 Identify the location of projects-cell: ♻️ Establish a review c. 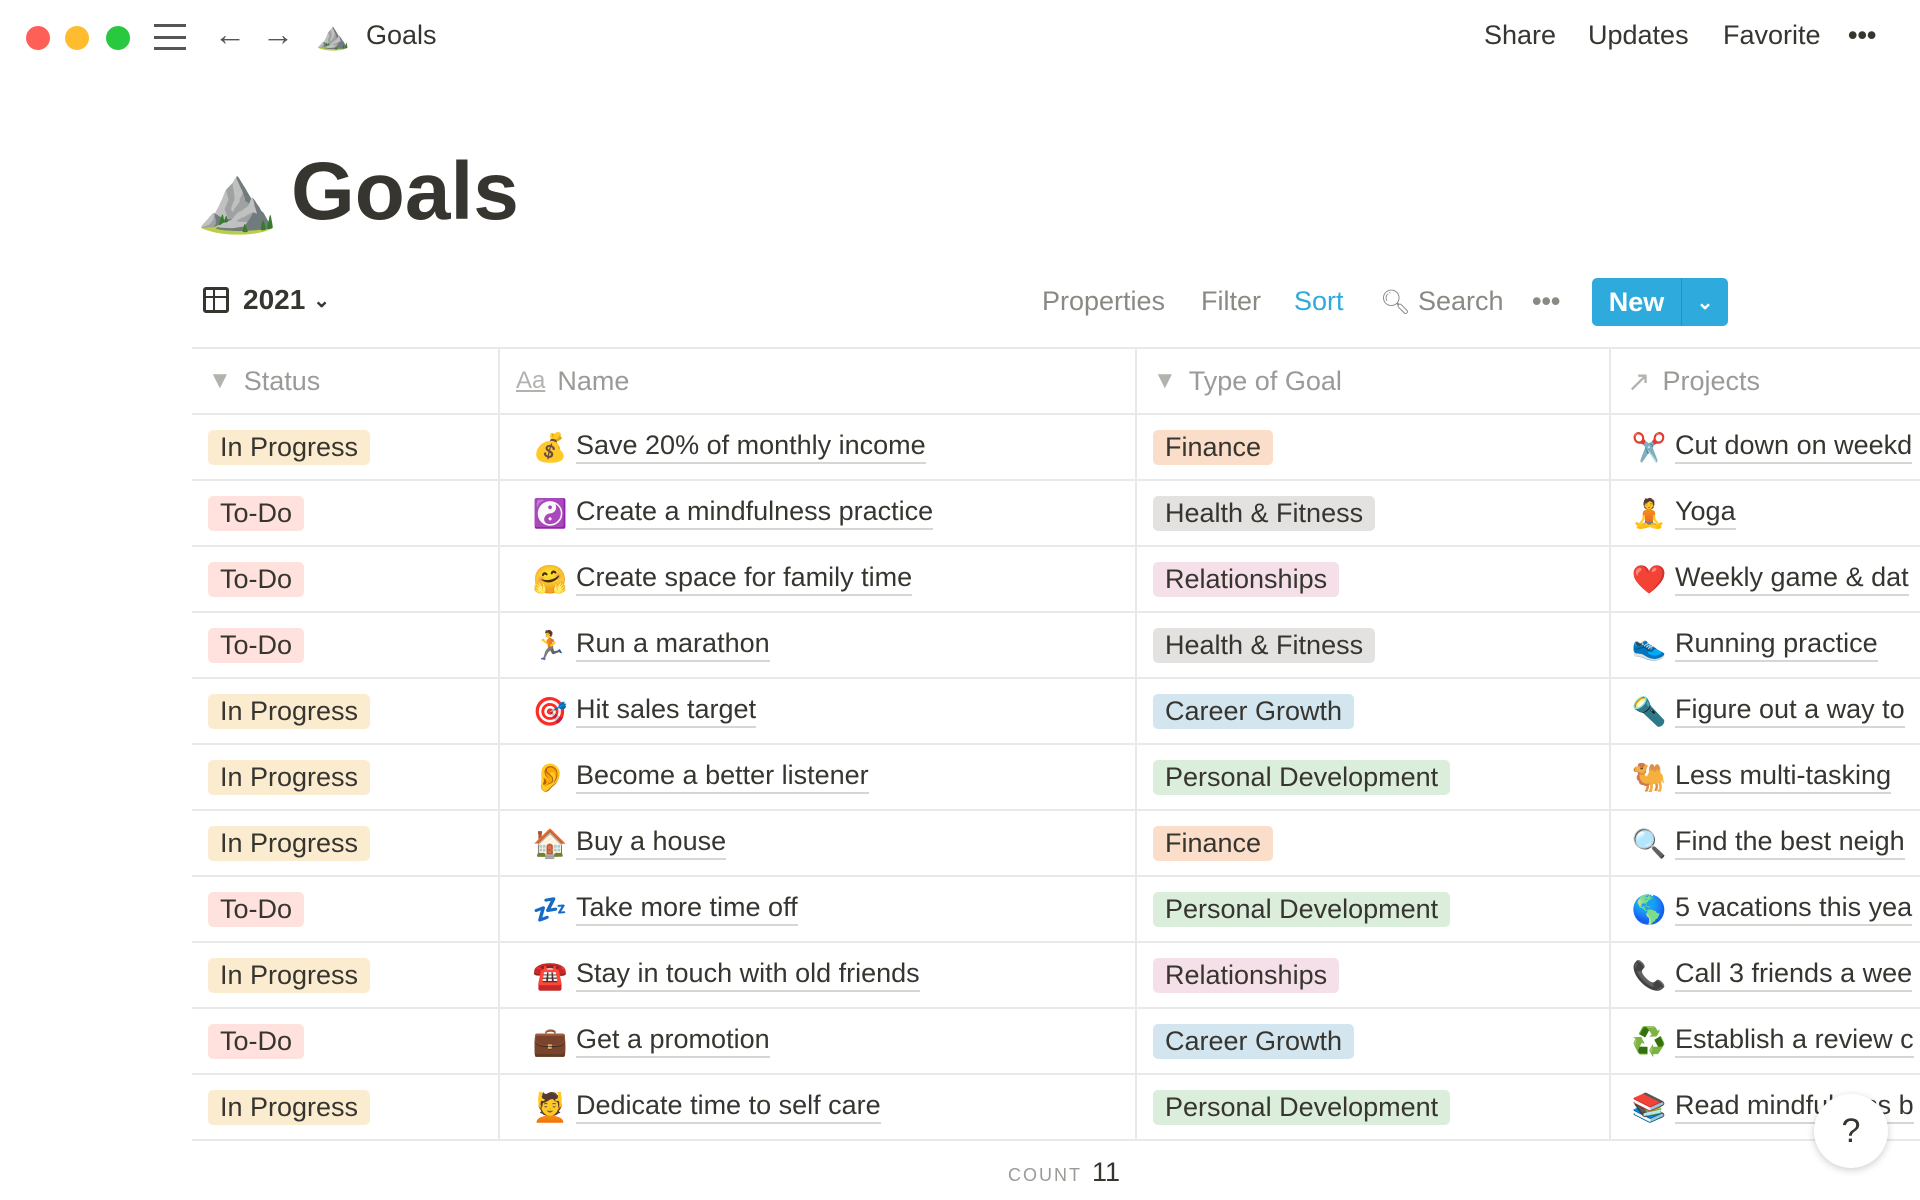
(1764, 1041).